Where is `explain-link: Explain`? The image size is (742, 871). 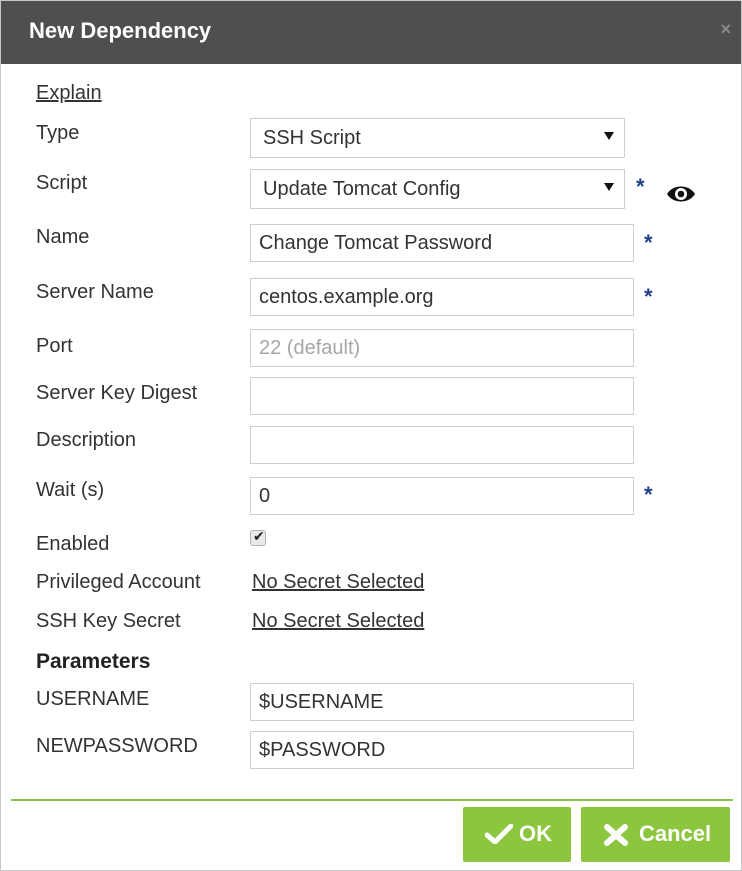 explain-link: Explain is located at coordinates (69, 93).